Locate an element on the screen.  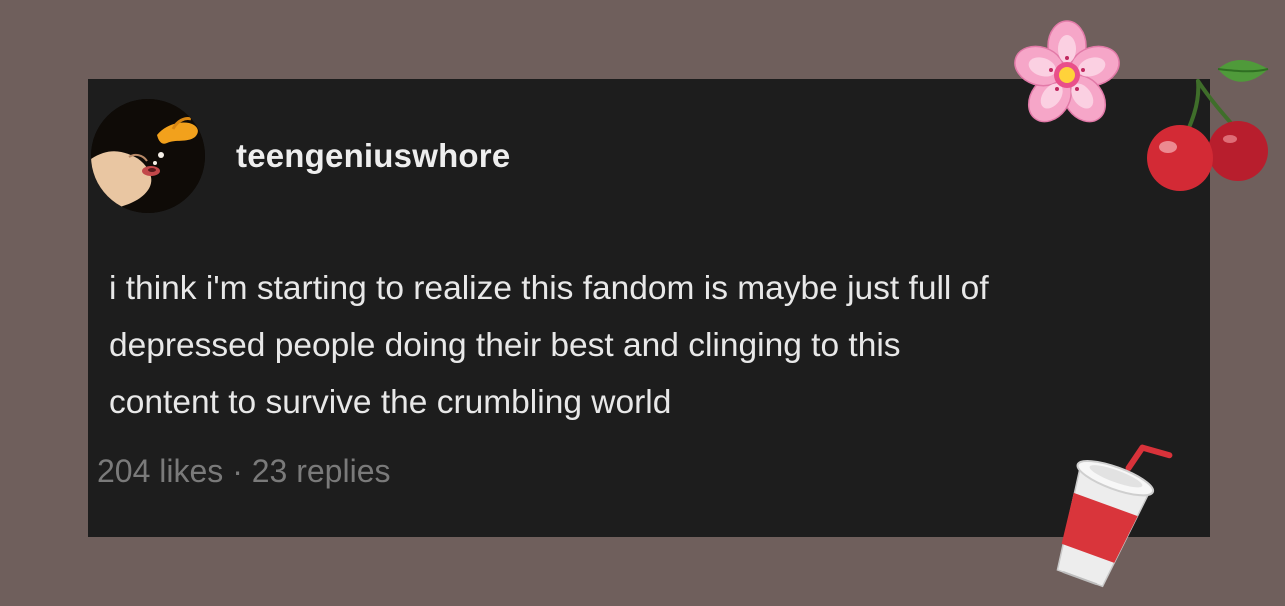
cherries-icon is located at coordinates (1207, 125).